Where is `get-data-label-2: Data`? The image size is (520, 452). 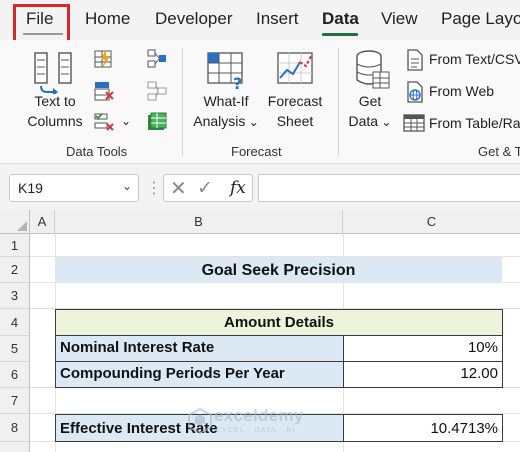 get-data-label-2: Data is located at coordinates (363, 121).